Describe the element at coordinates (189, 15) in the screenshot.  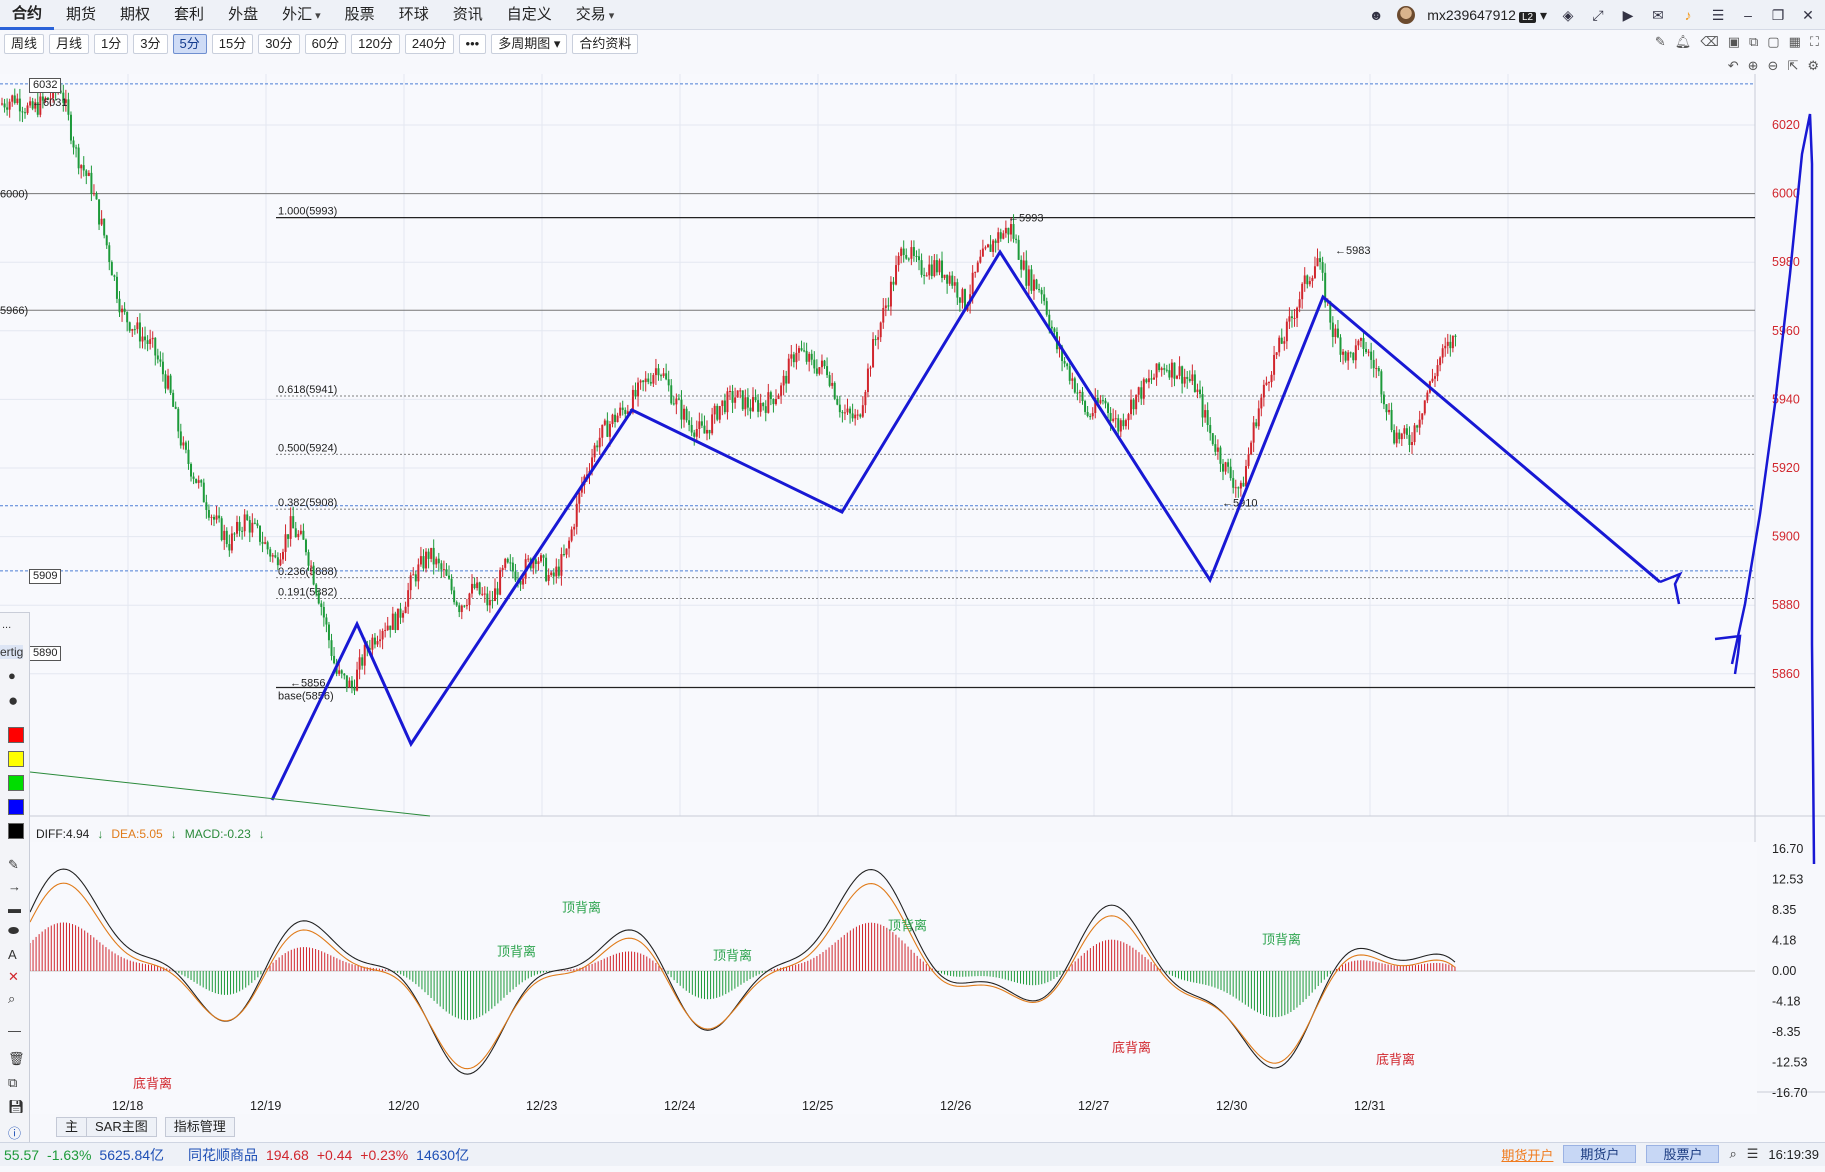
I see `menu-arbitrage: 套利` at that location.